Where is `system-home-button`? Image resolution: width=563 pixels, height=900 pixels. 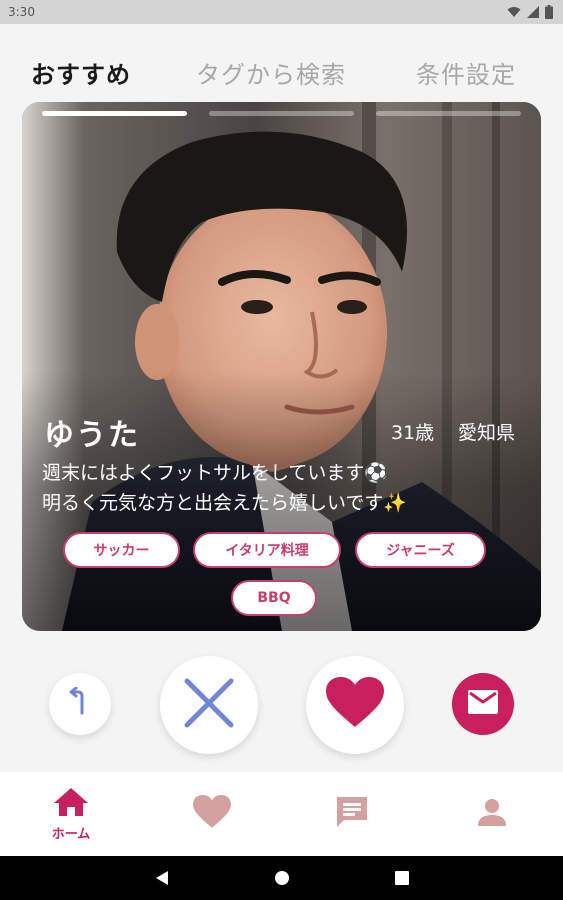
system-home-button is located at coordinates (282, 878).